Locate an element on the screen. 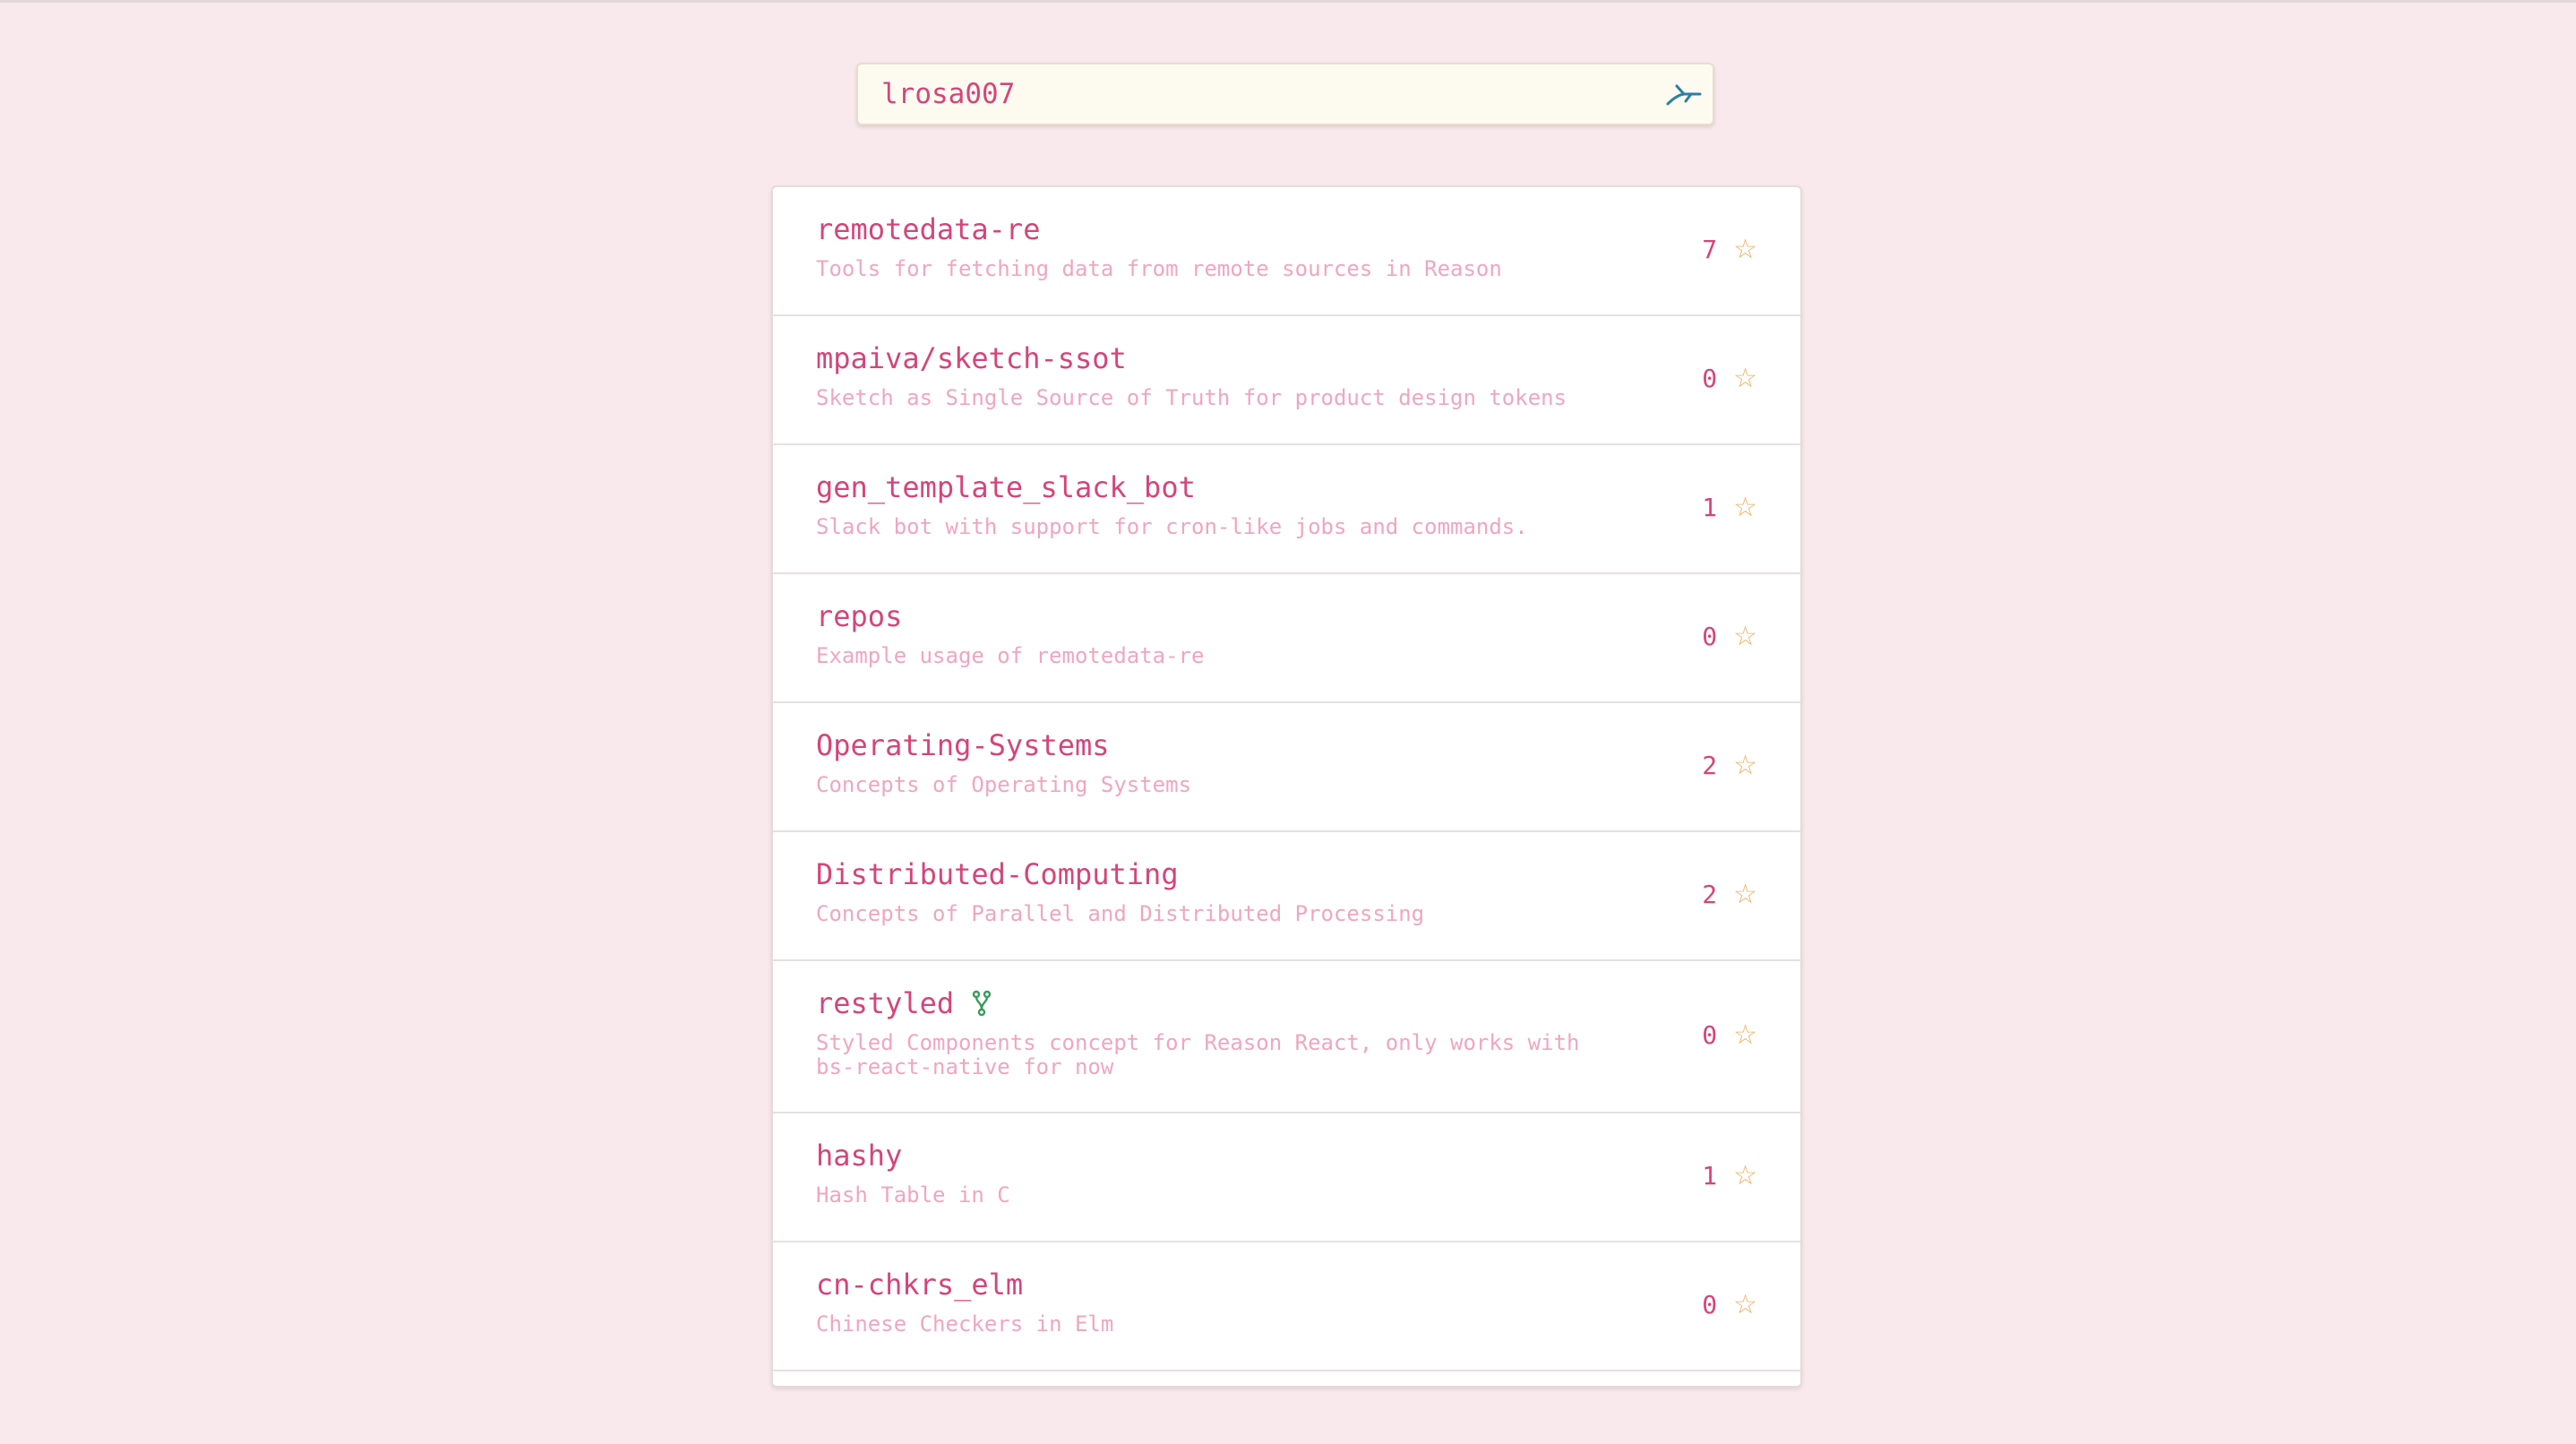  repo-name-text: Operating-Systems is located at coordinates (963, 745).